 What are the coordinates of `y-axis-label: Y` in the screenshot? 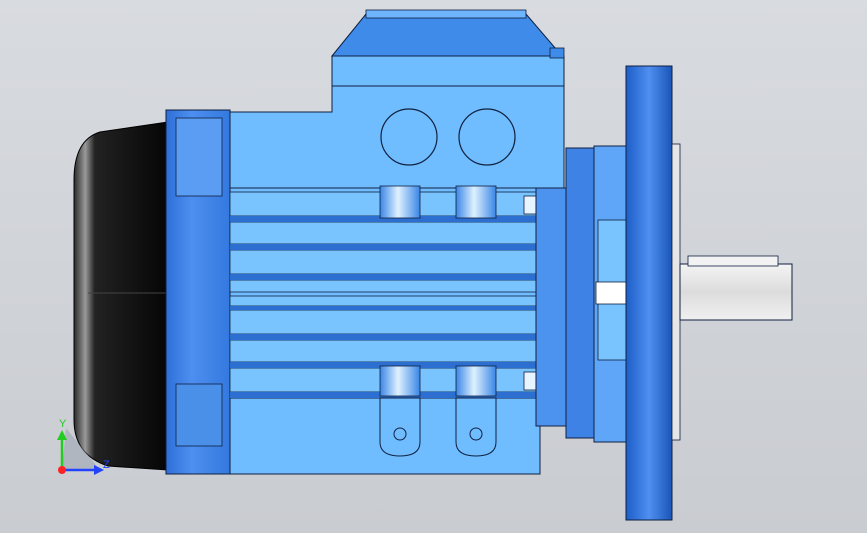 It's located at (63, 424).